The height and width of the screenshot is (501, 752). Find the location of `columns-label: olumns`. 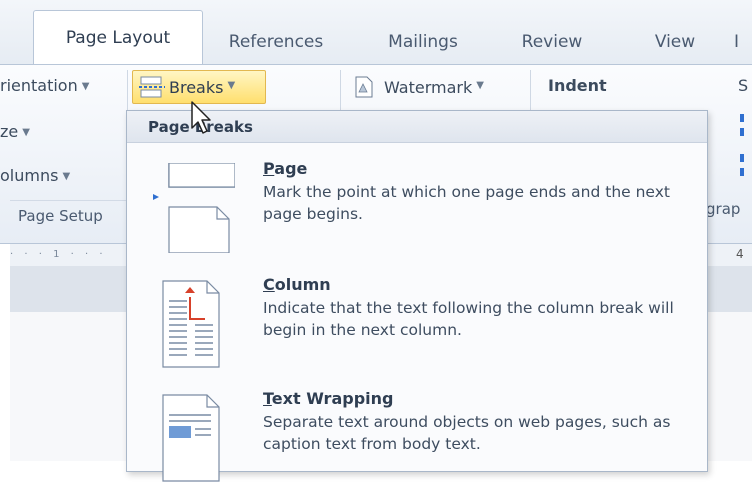

columns-label: olumns is located at coordinates (29, 175).